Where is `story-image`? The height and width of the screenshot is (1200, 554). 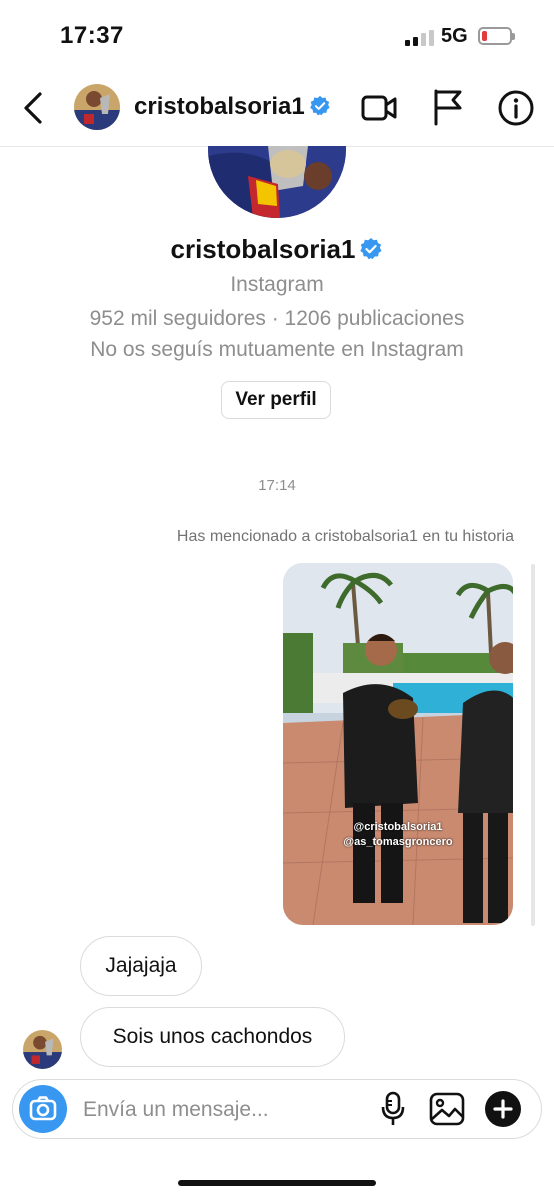
story-image is located at coordinates (398, 744).